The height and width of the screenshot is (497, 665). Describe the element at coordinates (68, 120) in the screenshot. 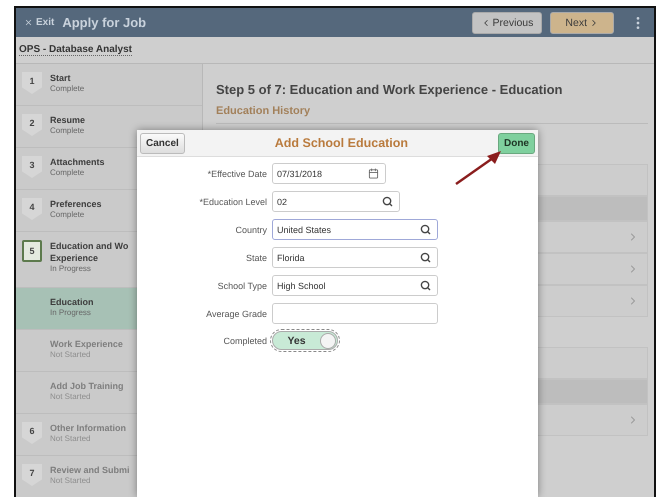

I see `step-title: Resume` at that location.